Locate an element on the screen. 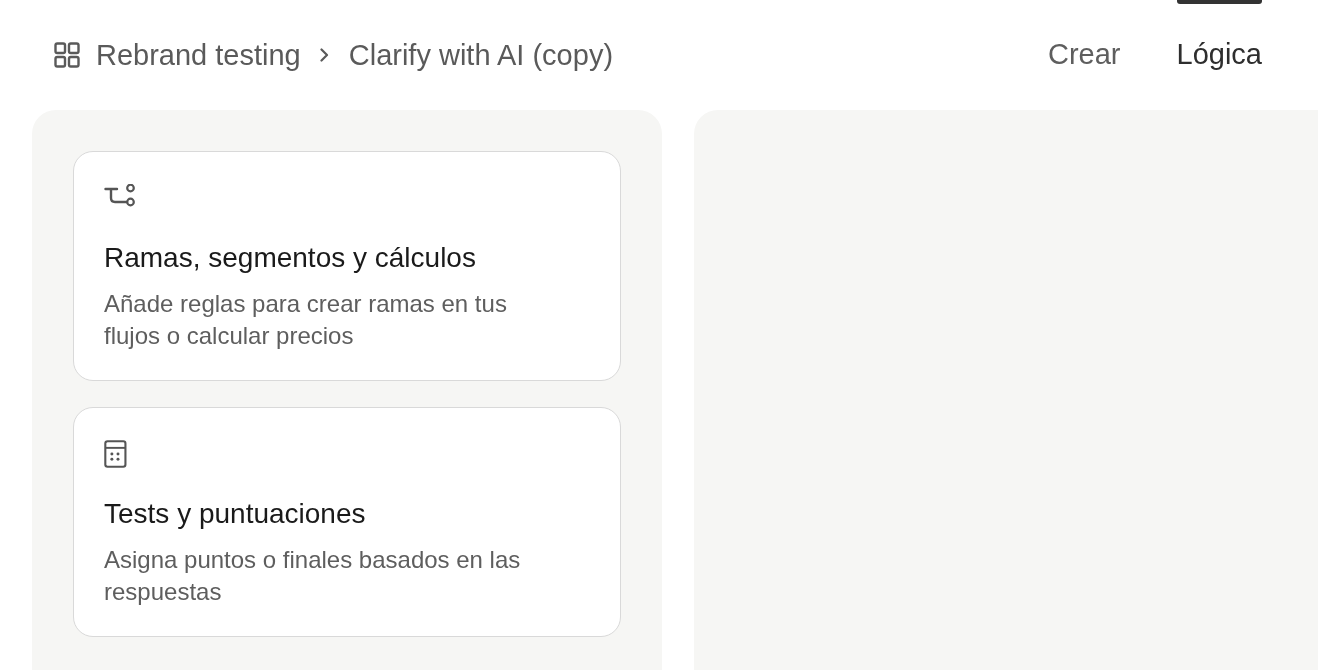 The image size is (1318, 670). logic-option-card: Ramas, segmentos y cálculos Añade reglas para crear ramas en tus flujos o calcular precios is located at coordinates (347, 266).